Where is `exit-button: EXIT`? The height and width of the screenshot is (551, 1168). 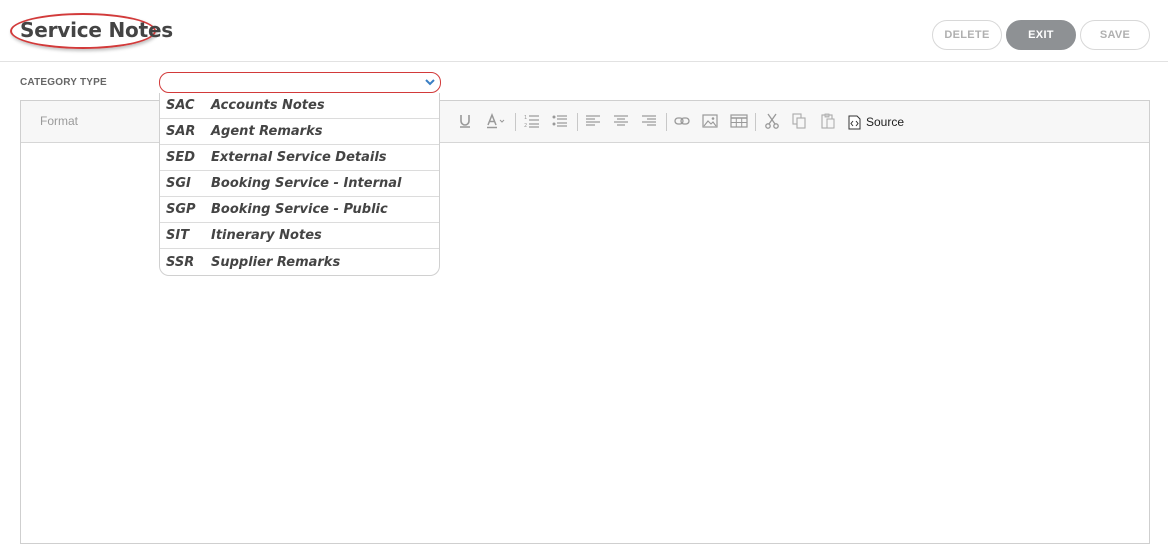 exit-button: EXIT is located at coordinates (1041, 35).